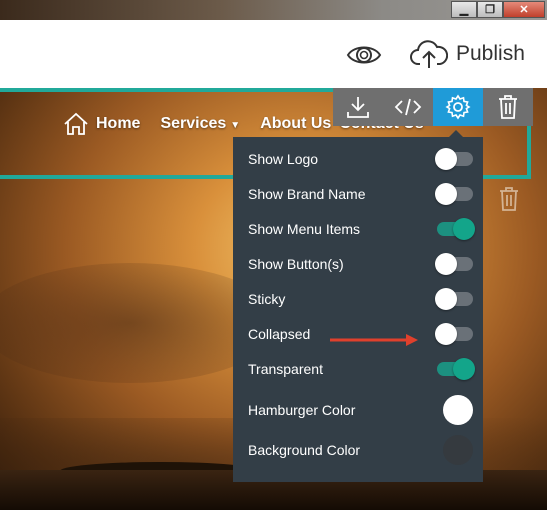  Describe the element at coordinates (429, 54) in the screenshot. I see `cloud-upload-icon` at that location.